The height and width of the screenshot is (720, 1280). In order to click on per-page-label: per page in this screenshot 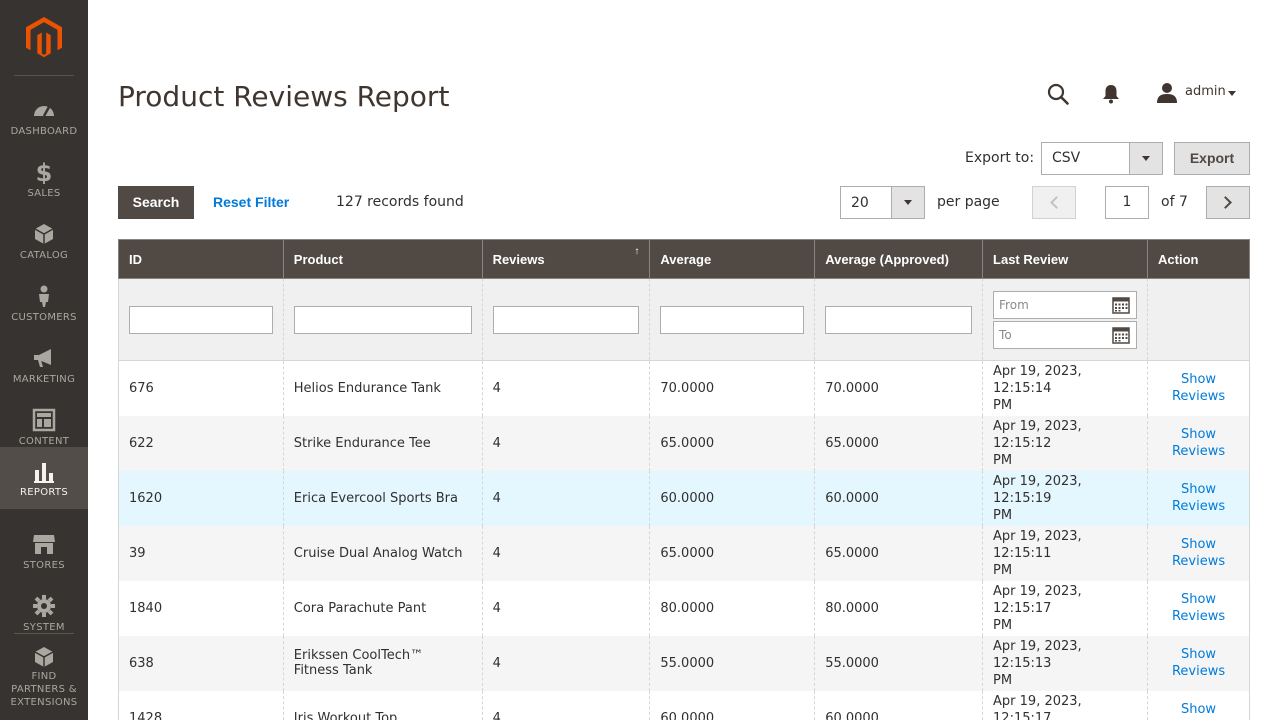, I will do `click(968, 202)`.